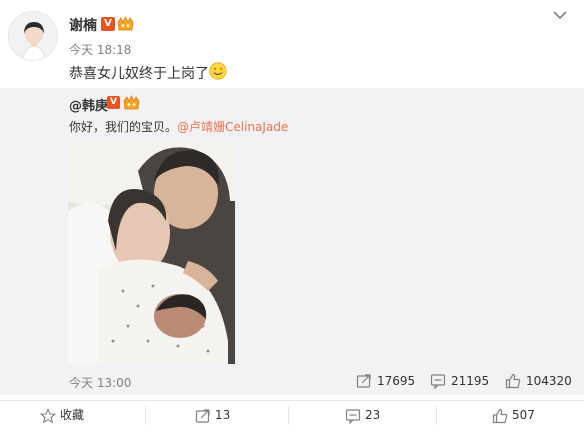 The image size is (584, 430). I want to click on chevron-down-icon, so click(560, 15).